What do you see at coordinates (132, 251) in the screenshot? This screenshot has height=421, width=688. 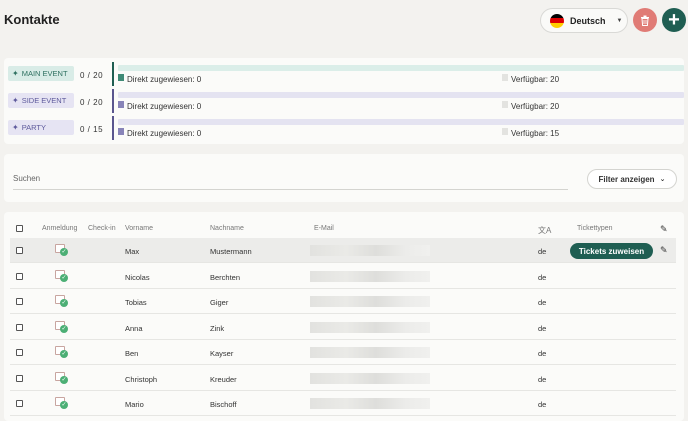 I see `cell-vorname: Max` at bounding box center [132, 251].